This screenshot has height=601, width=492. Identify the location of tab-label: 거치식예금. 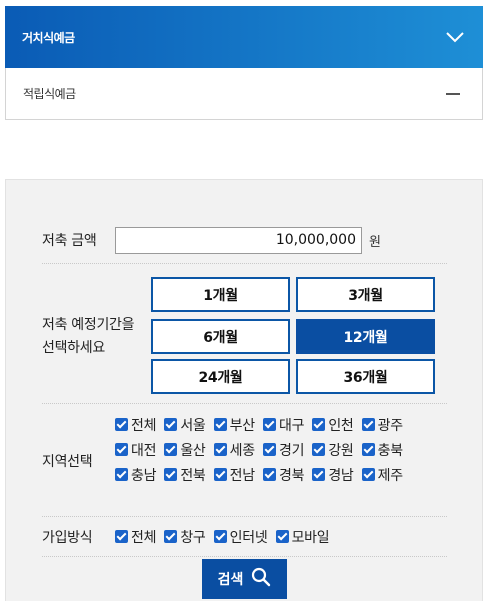
(48, 37).